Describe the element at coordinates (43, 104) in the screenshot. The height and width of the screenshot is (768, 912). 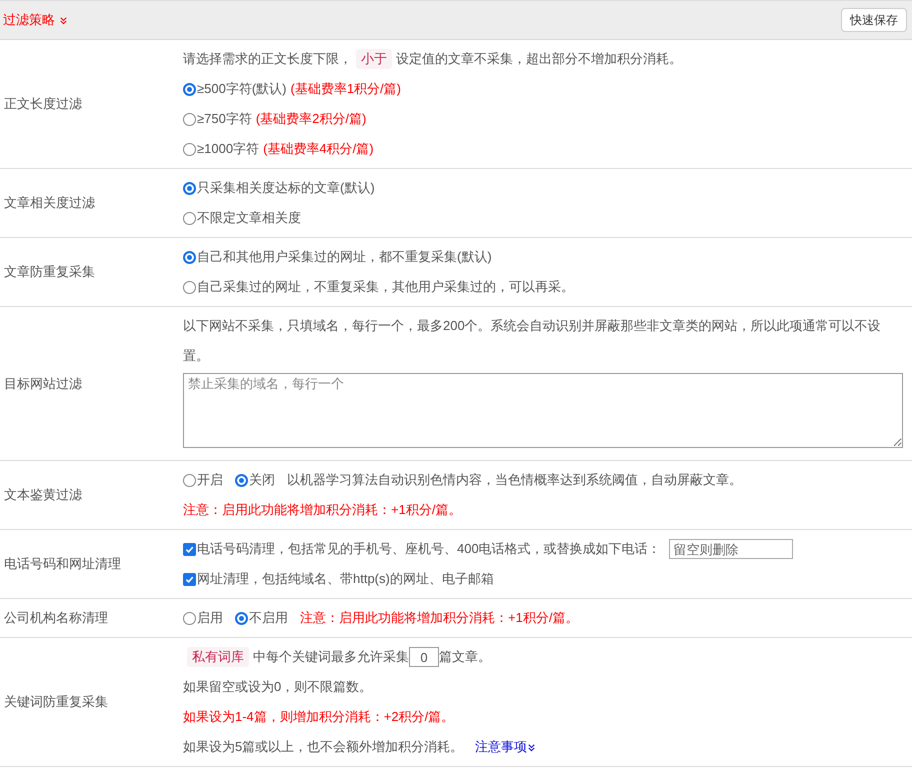
I see `row-label: 正文长度过滤` at that location.